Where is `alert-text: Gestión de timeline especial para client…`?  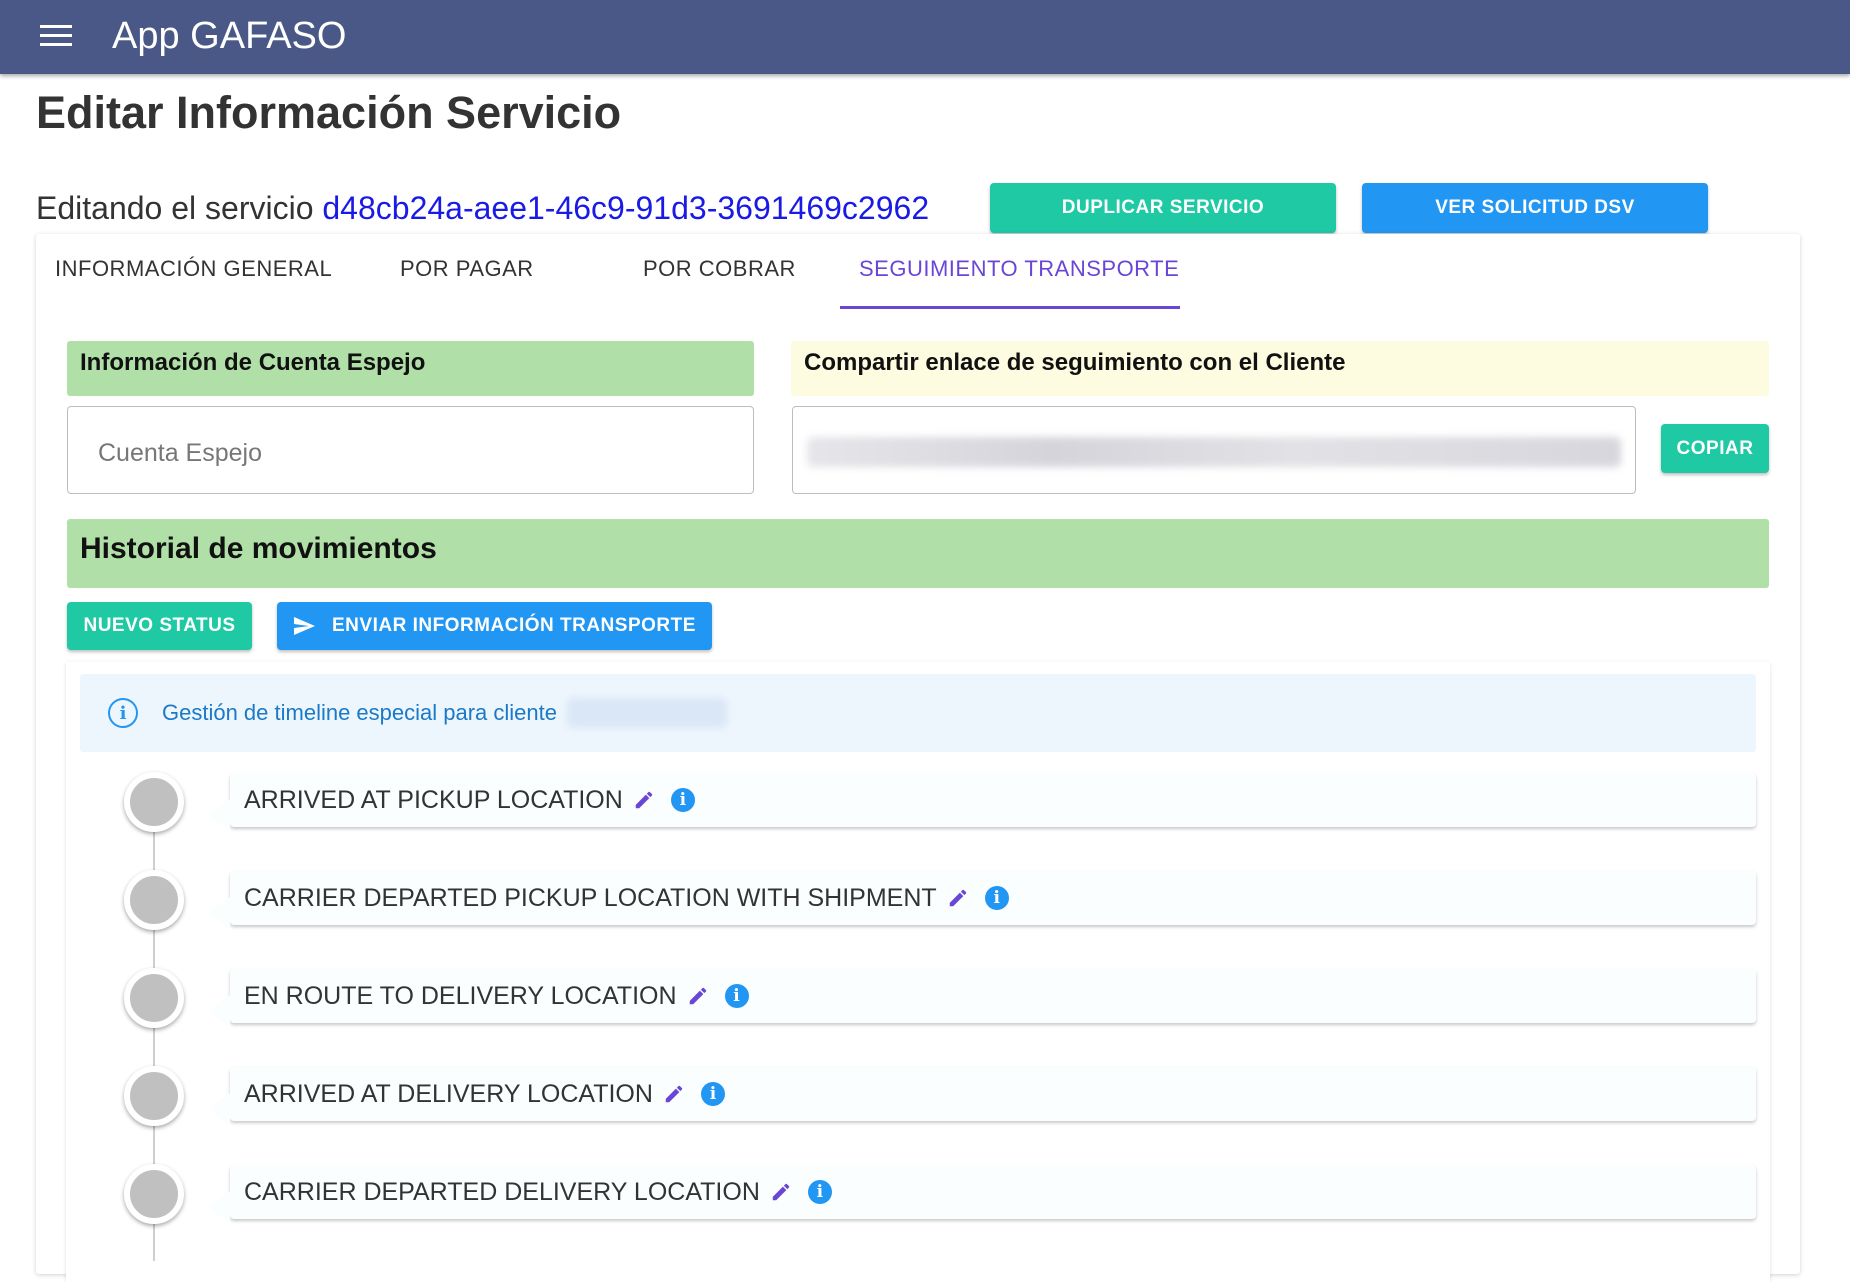 alert-text: Gestión de timeline especial para client… is located at coordinates (360, 712).